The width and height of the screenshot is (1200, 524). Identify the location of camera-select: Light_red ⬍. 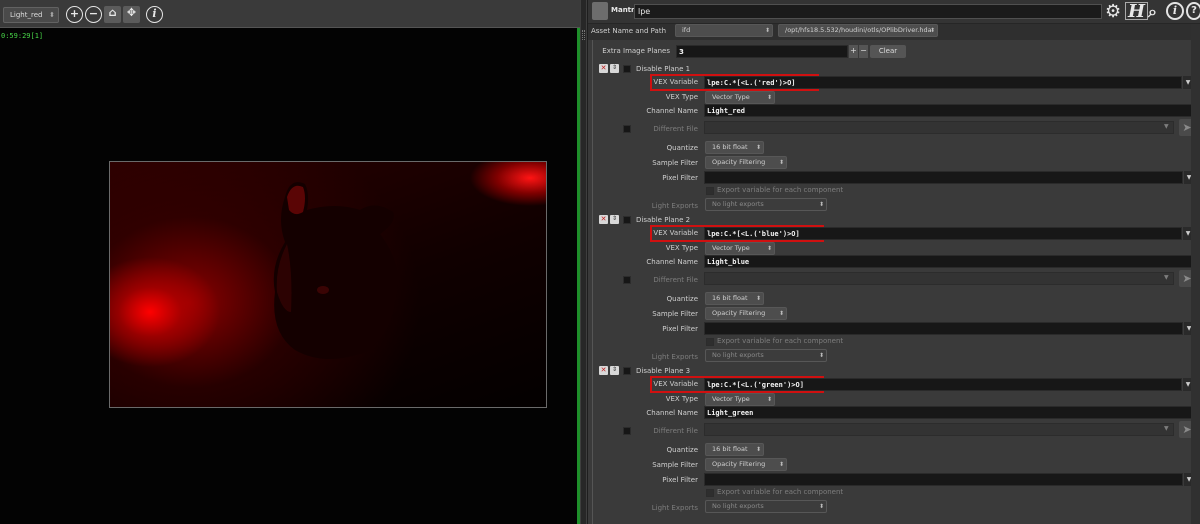
(31, 15).